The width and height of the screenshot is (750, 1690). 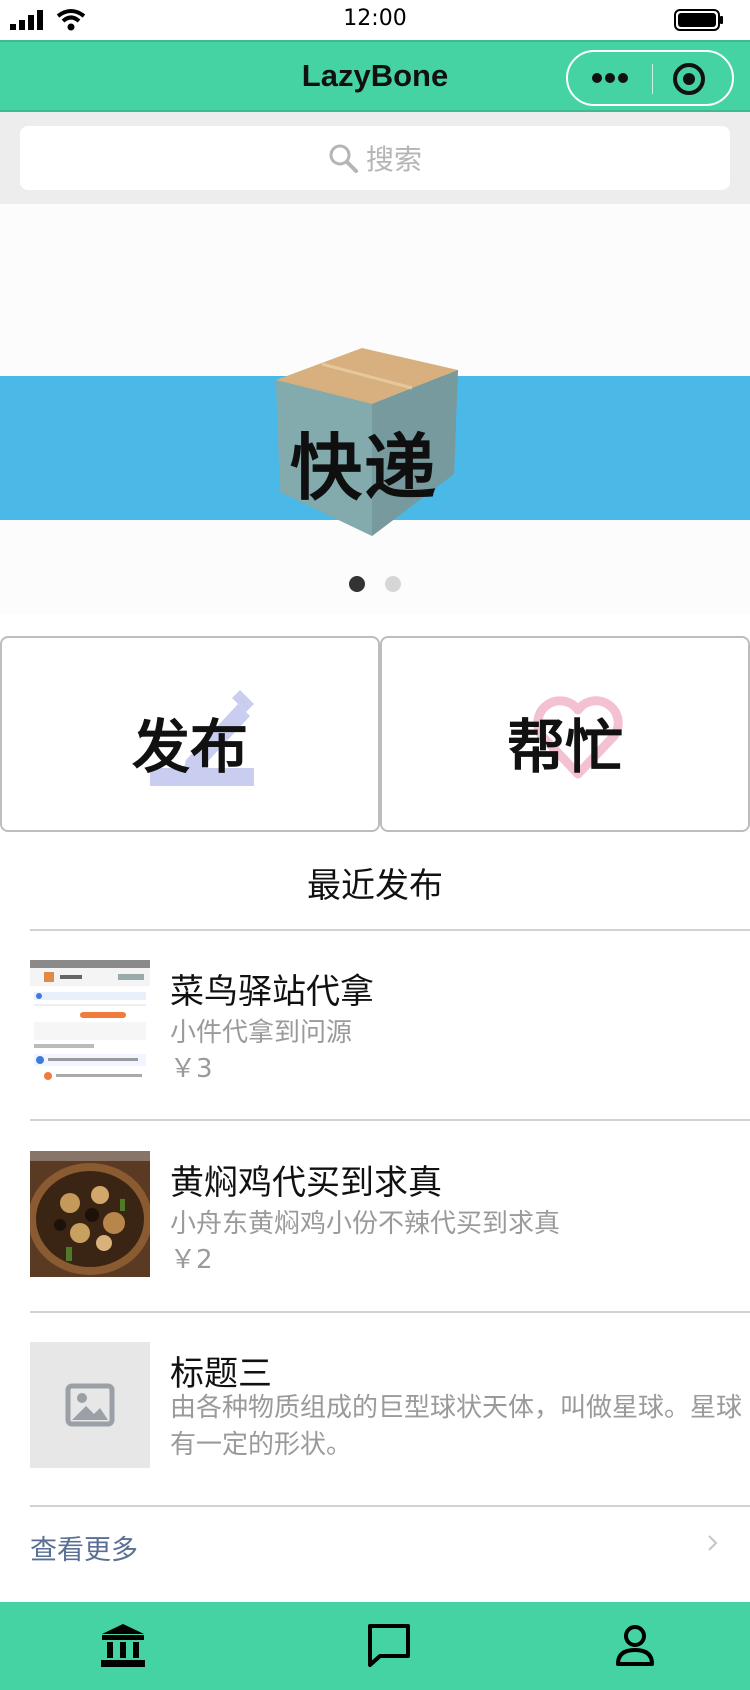 I want to click on item-description: 小件代拿到问源, so click(x=261, y=1033).